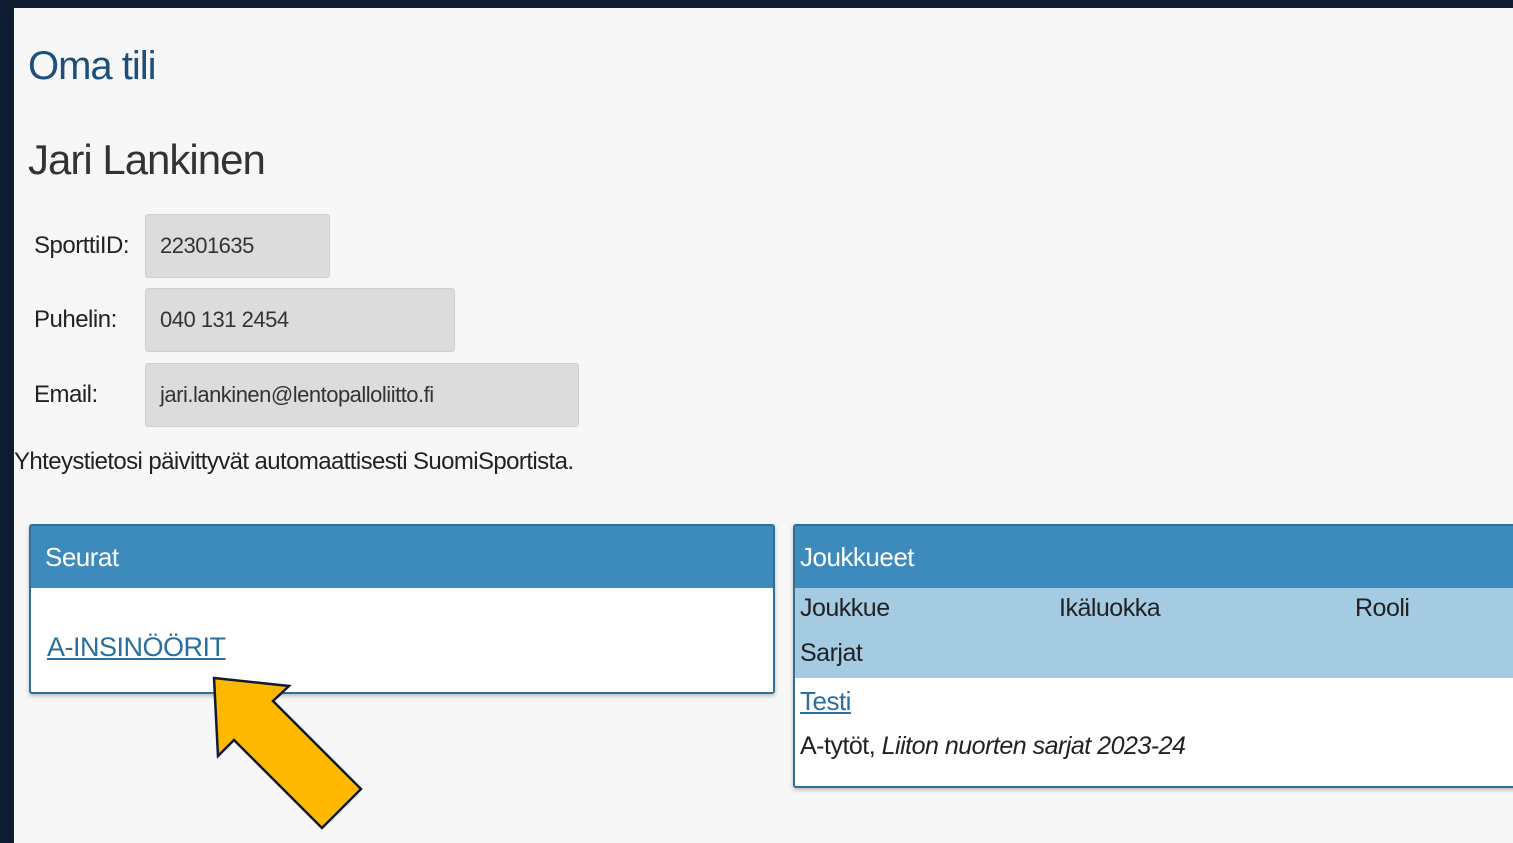 This screenshot has width=1513, height=843. What do you see at coordinates (1110, 608) in the screenshot?
I see `column-header-age-class: Ikäluokka` at bounding box center [1110, 608].